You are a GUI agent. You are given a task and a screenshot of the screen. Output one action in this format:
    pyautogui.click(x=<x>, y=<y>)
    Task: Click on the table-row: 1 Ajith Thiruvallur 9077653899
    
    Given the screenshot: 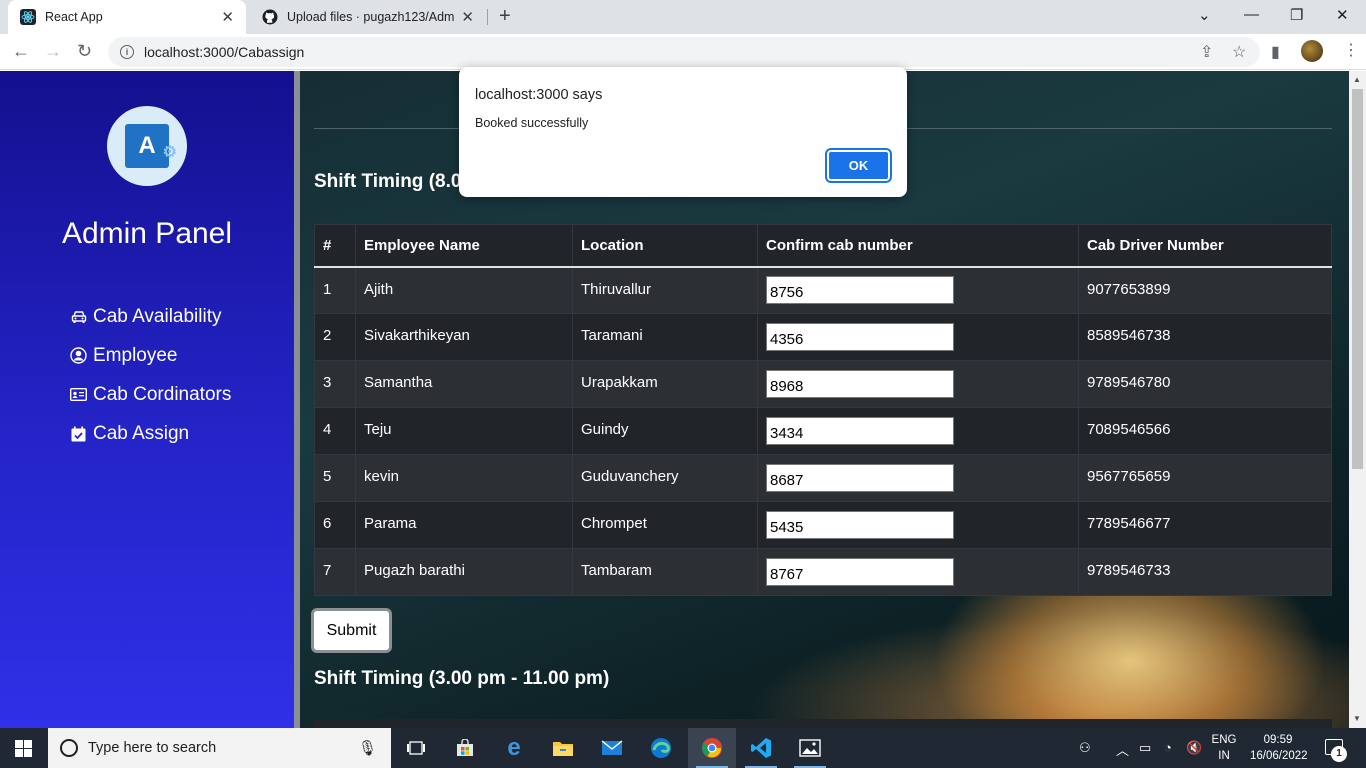 What is the action you would take?
    pyautogui.click(x=823, y=290)
    